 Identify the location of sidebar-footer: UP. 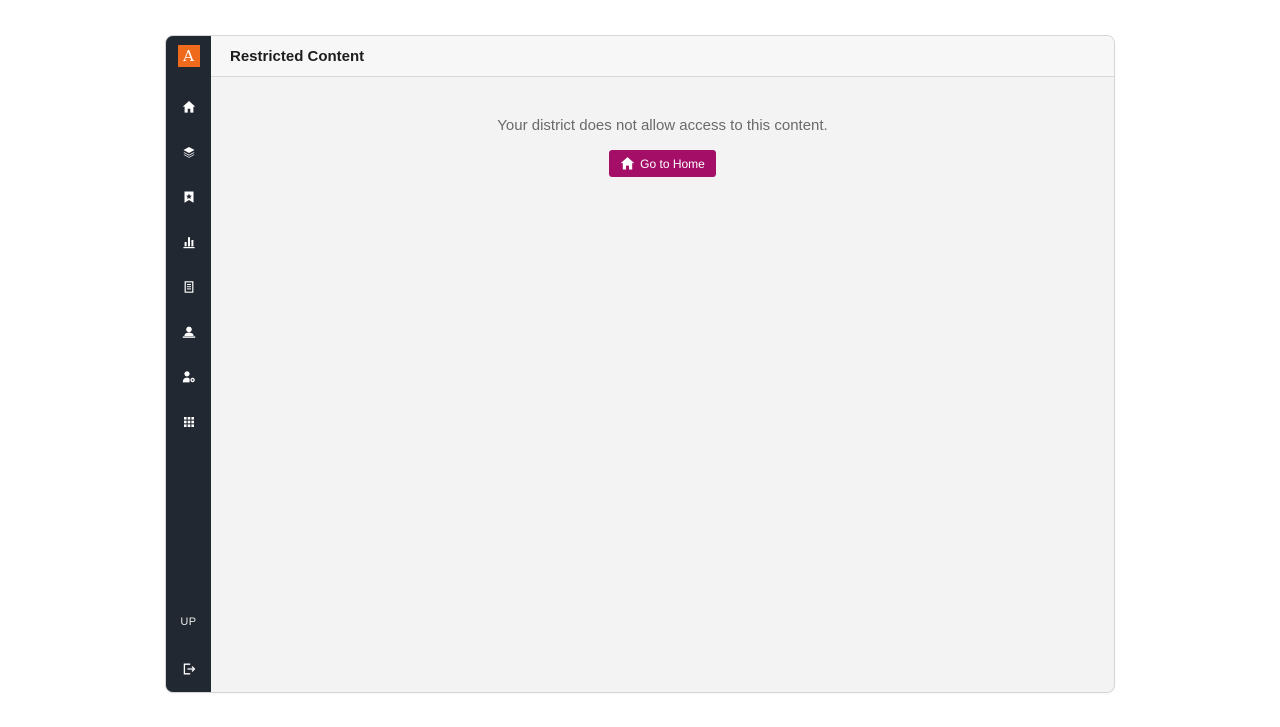
(188, 646).